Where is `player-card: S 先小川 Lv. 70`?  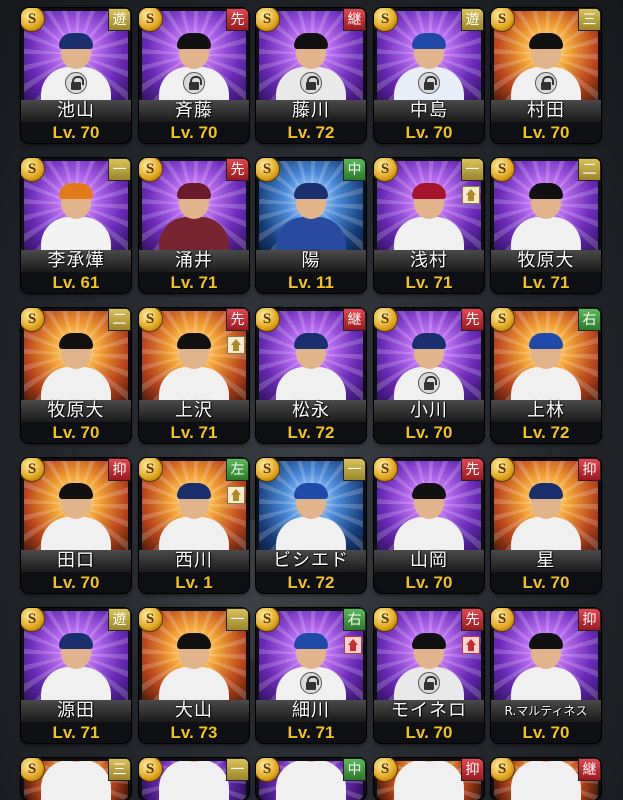 player-card: S 先小川 Lv. 70 is located at coordinates (429, 375).